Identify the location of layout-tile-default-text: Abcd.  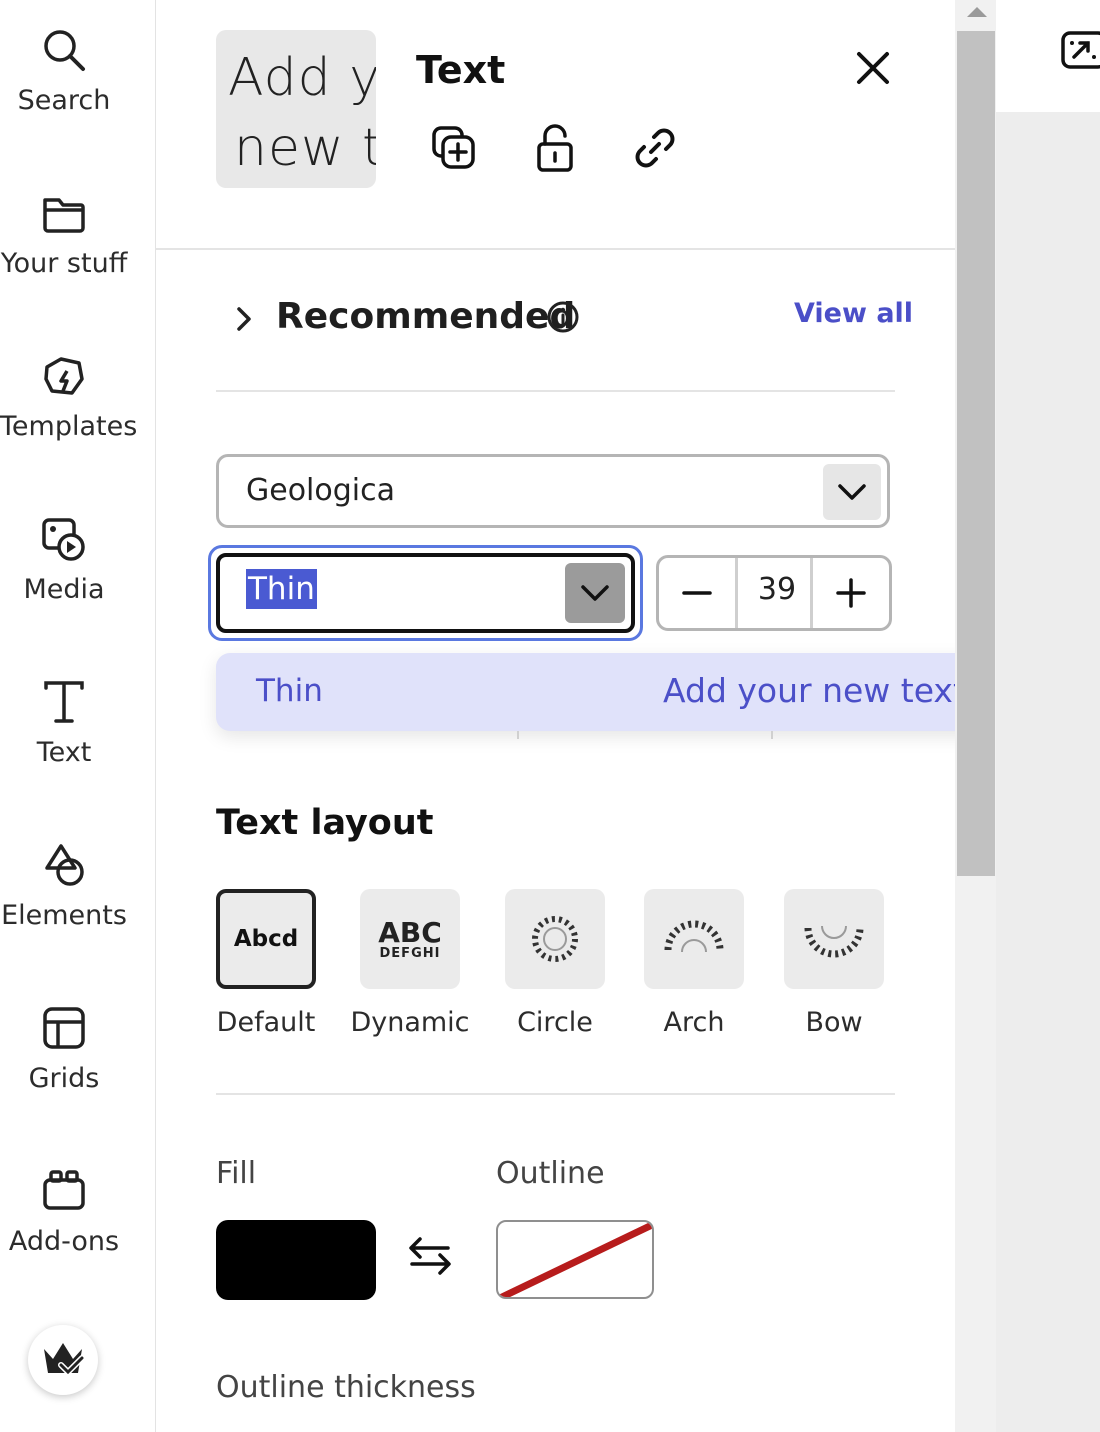
(266, 939).